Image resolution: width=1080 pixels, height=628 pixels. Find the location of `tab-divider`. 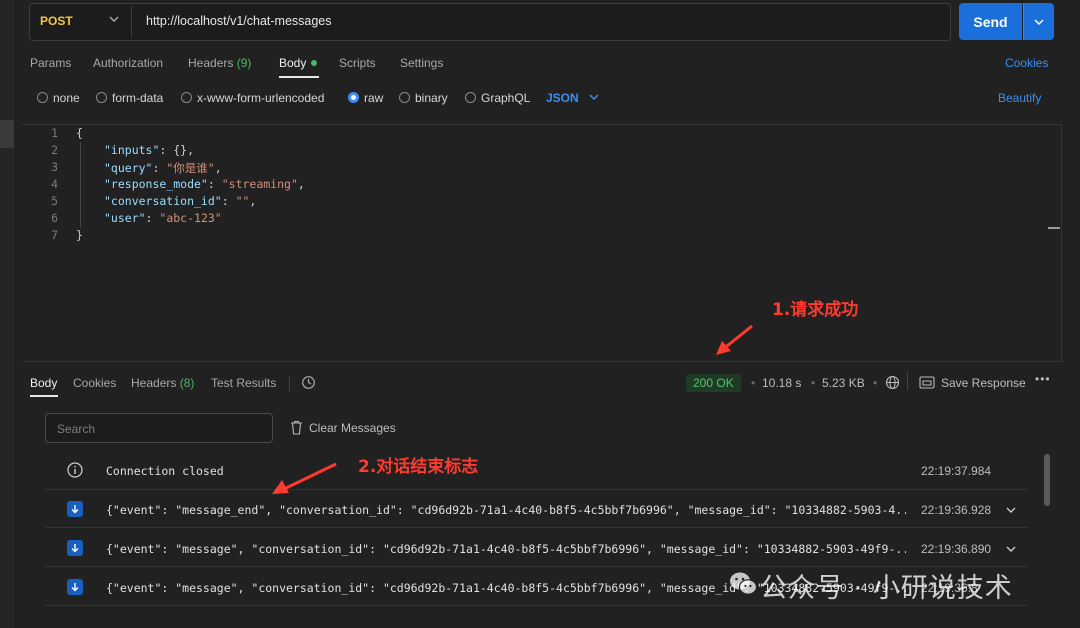

tab-divider is located at coordinates (289, 384).